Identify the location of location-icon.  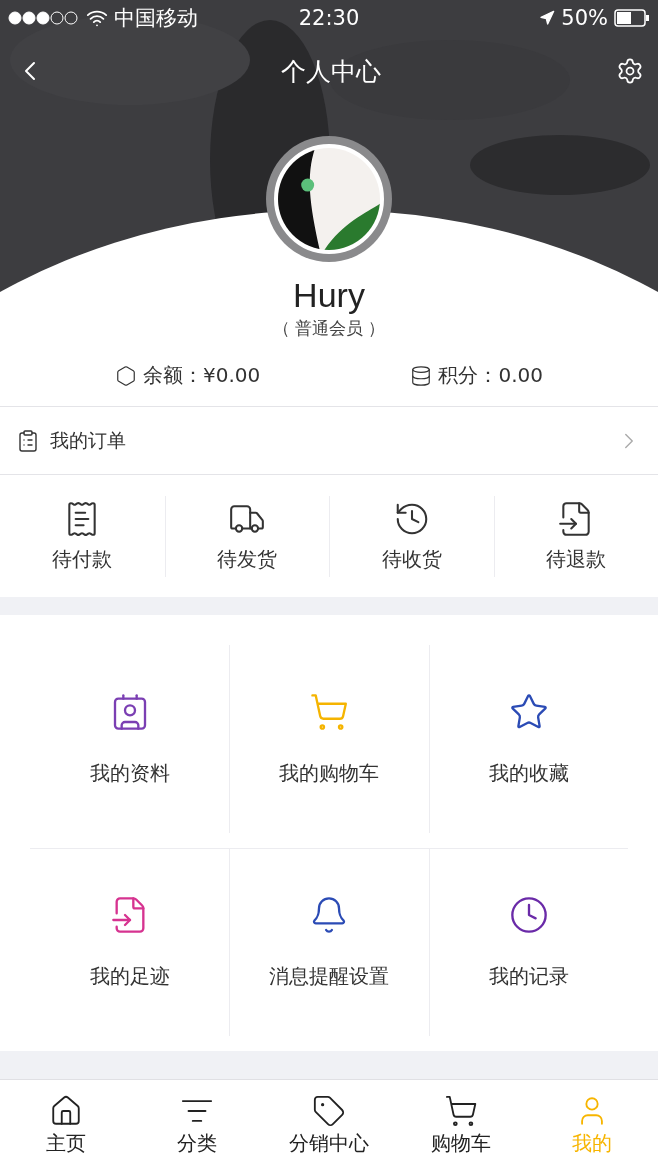
(547, 18).